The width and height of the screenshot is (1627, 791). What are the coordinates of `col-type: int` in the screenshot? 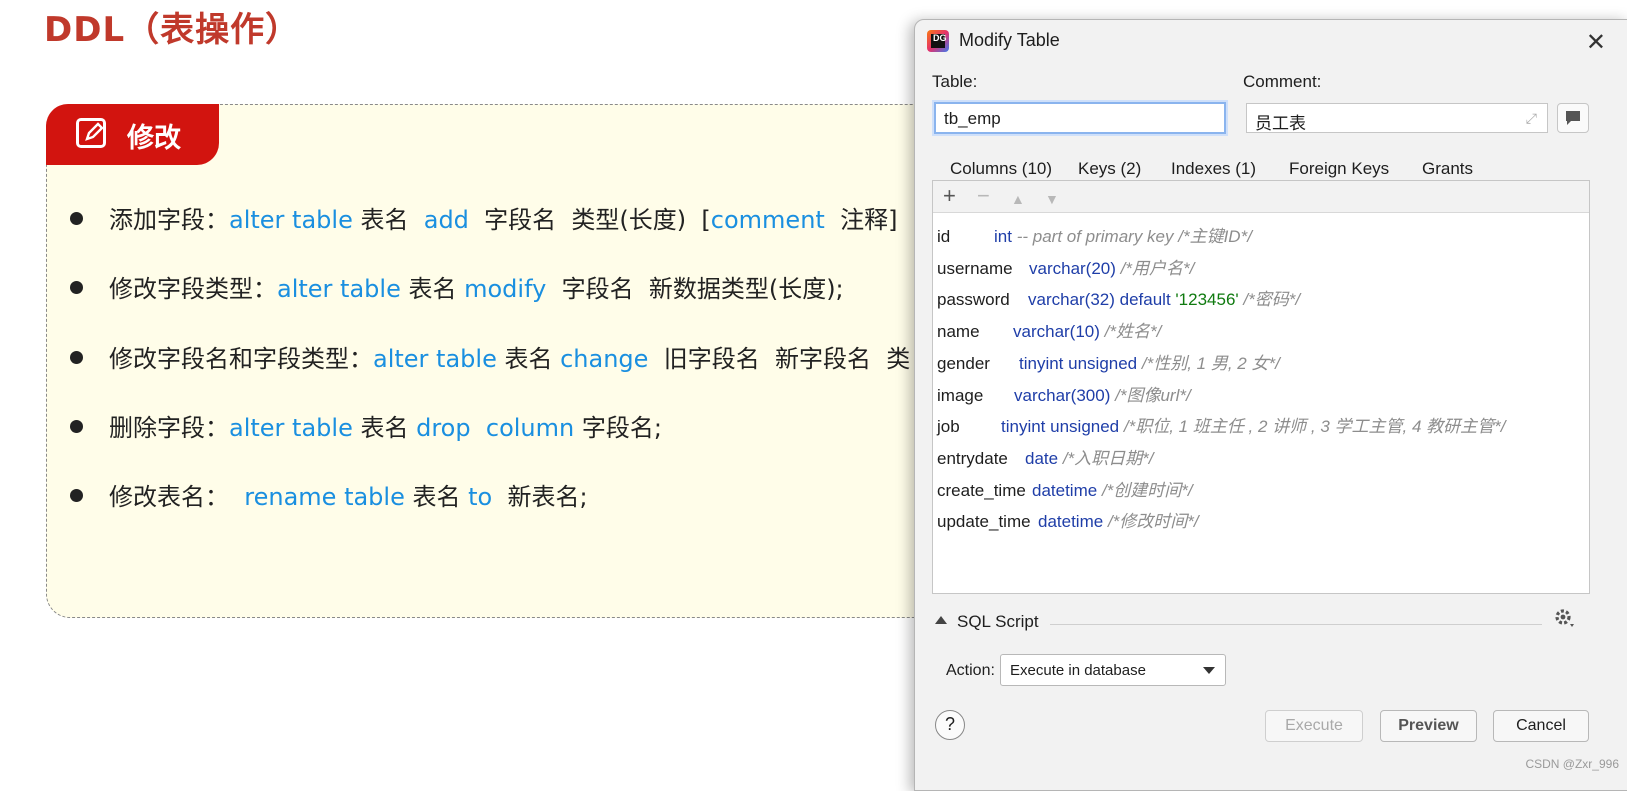 It's located at (1003, 236).